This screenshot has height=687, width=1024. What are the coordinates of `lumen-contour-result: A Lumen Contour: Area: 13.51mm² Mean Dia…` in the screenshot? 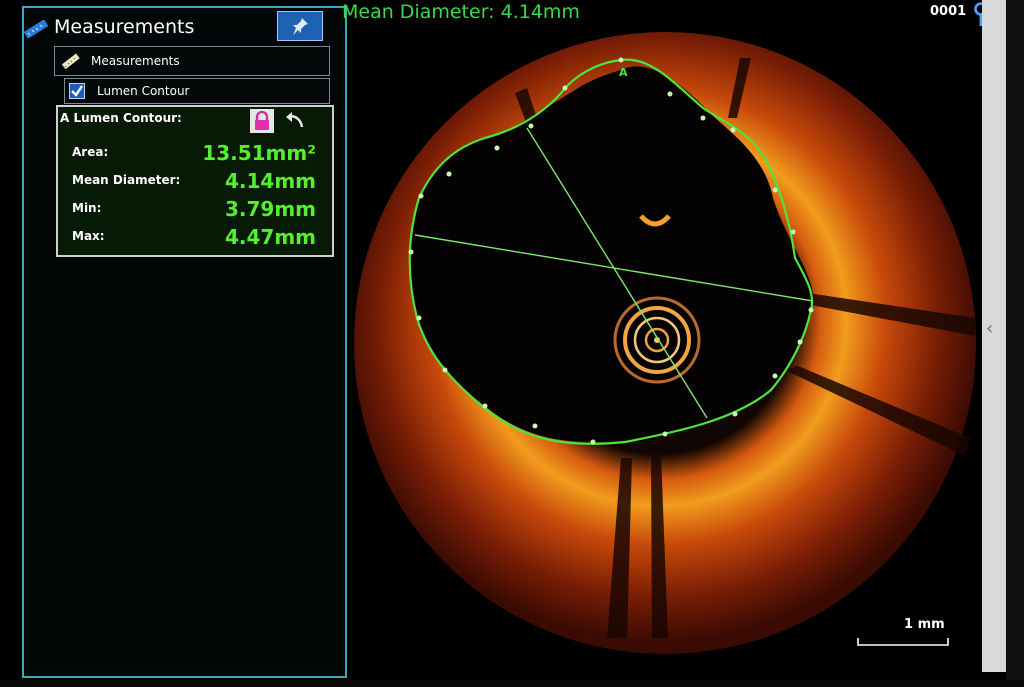 It's located at (195, 181).